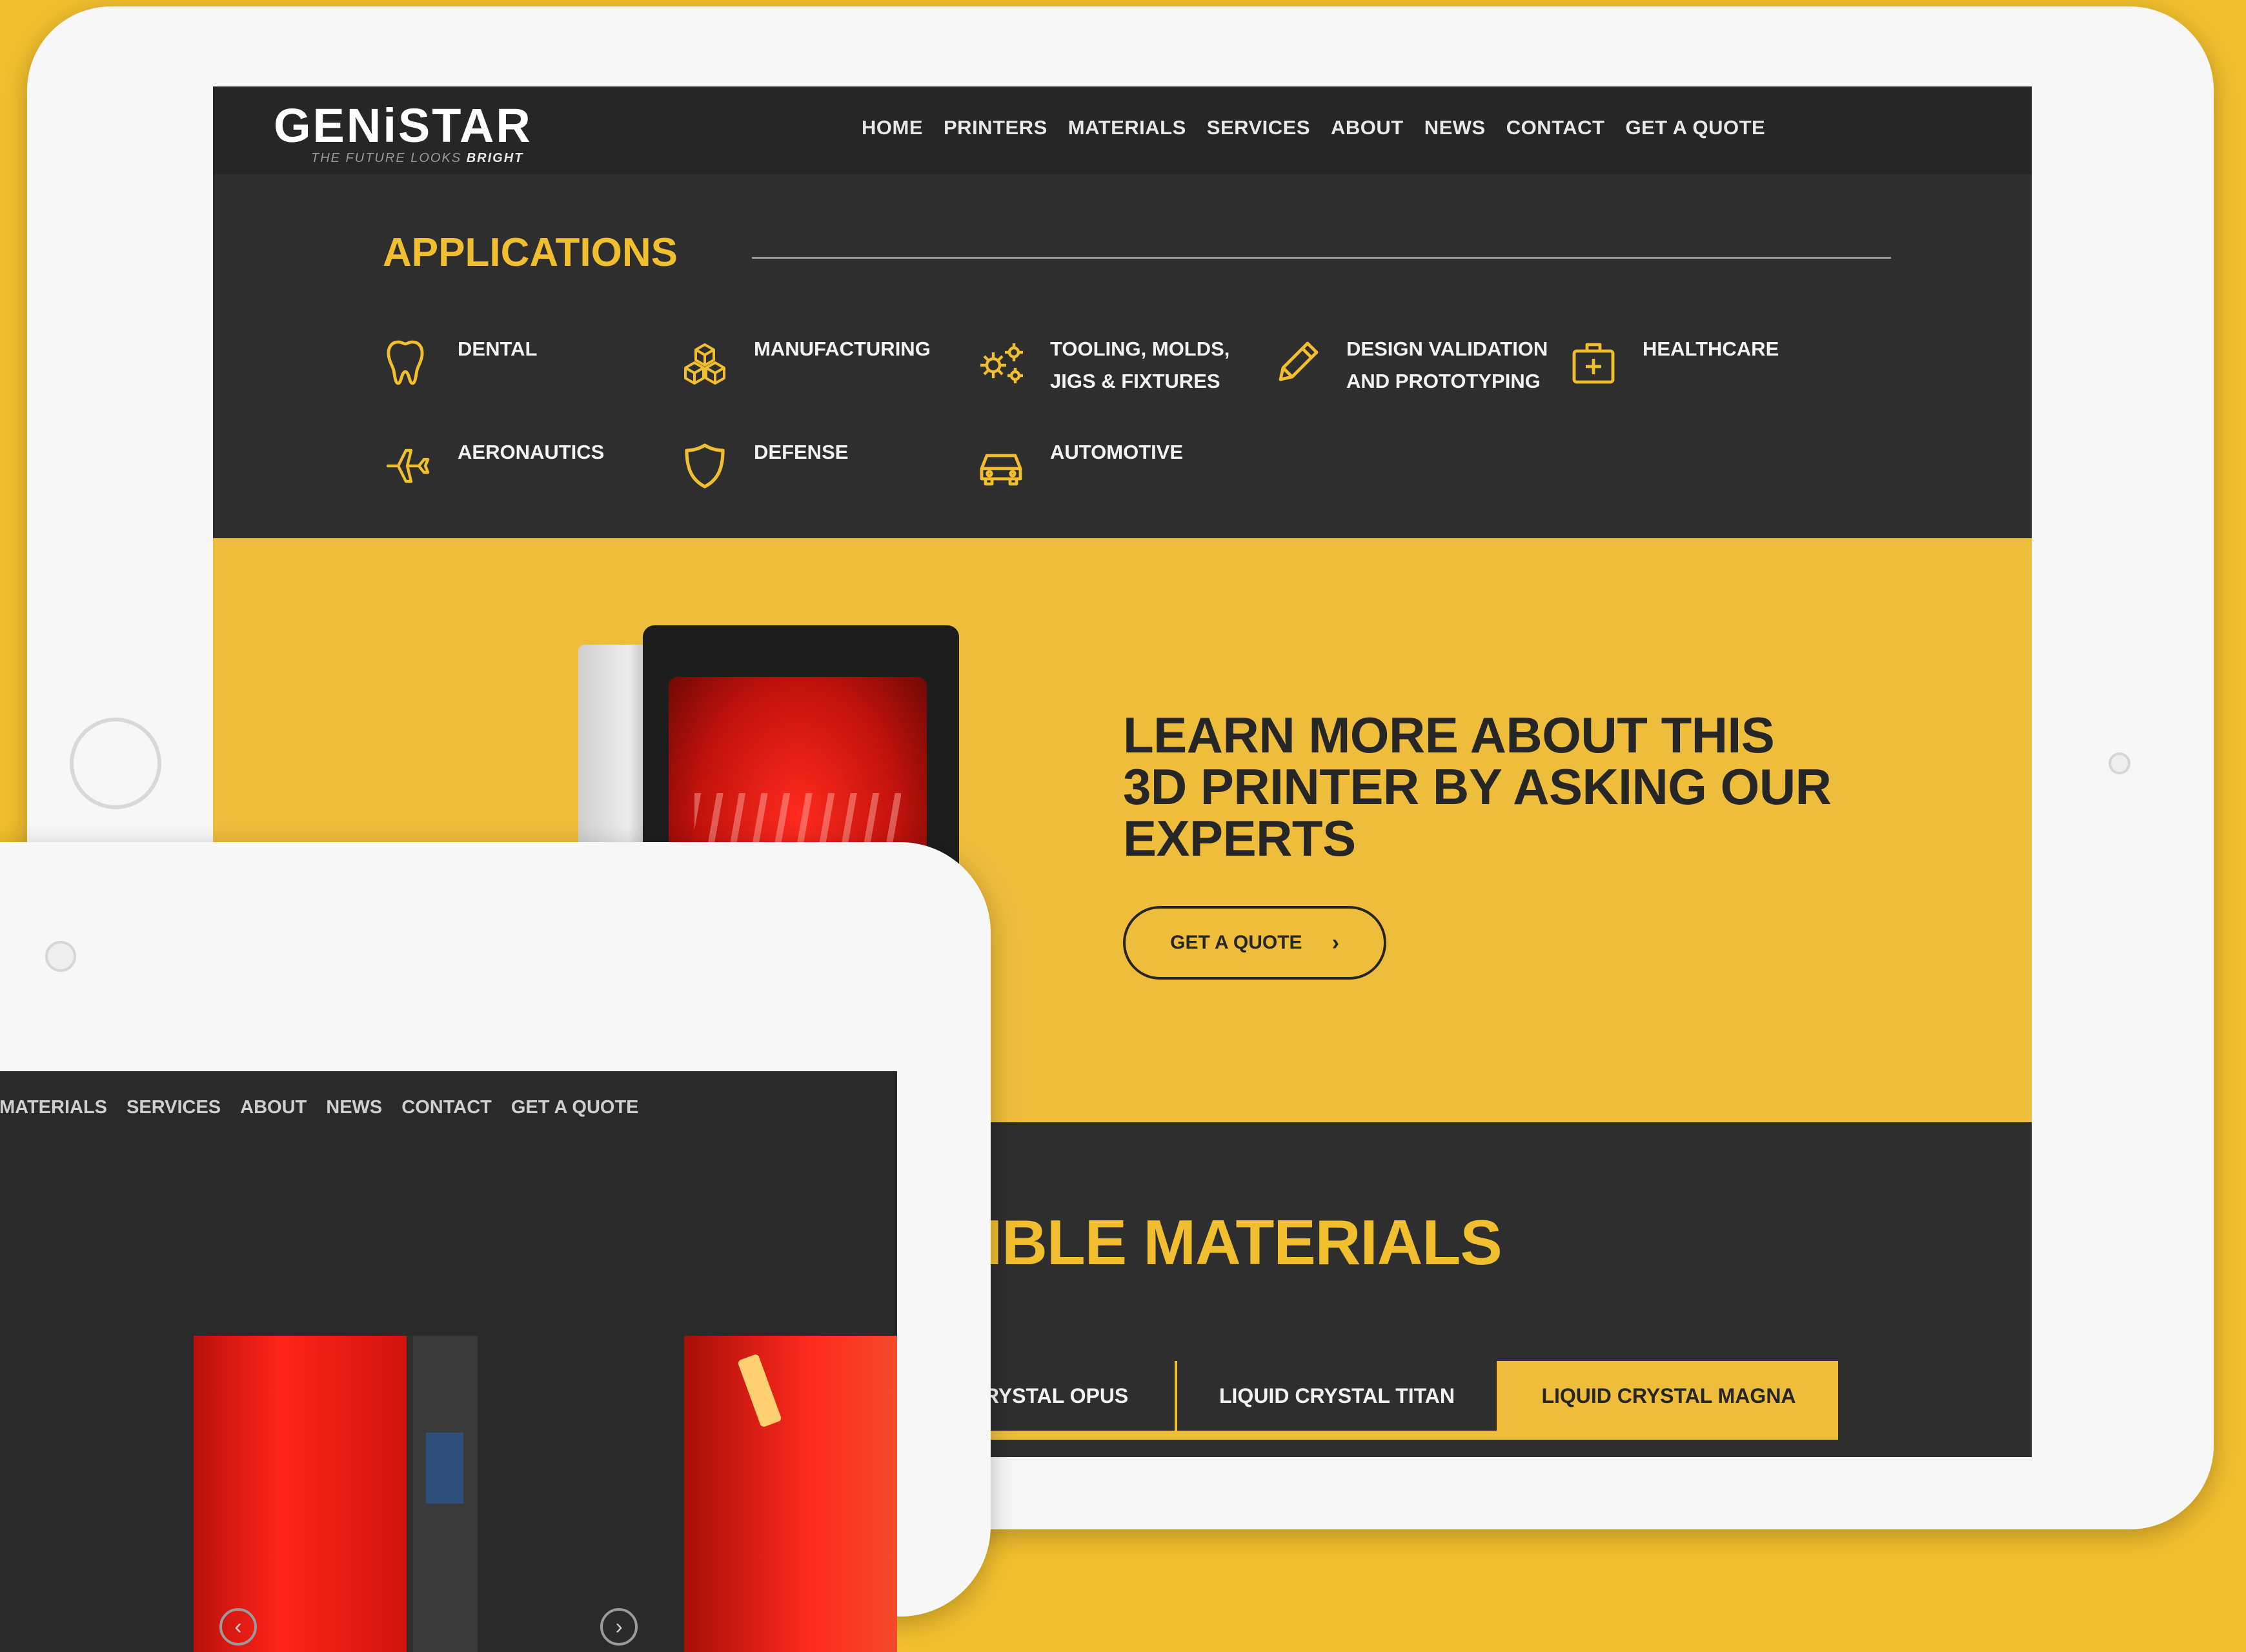  Describe the element at coordinates (115, 763) in the screenshot. I see `tablet-home-button` at that location.